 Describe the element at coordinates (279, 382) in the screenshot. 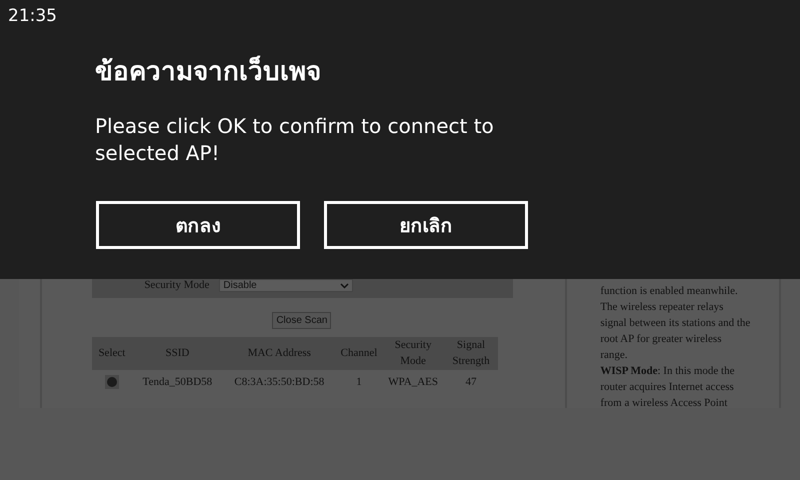

I see `table-cell: C8:3A:35:50:BD:58` at that location.